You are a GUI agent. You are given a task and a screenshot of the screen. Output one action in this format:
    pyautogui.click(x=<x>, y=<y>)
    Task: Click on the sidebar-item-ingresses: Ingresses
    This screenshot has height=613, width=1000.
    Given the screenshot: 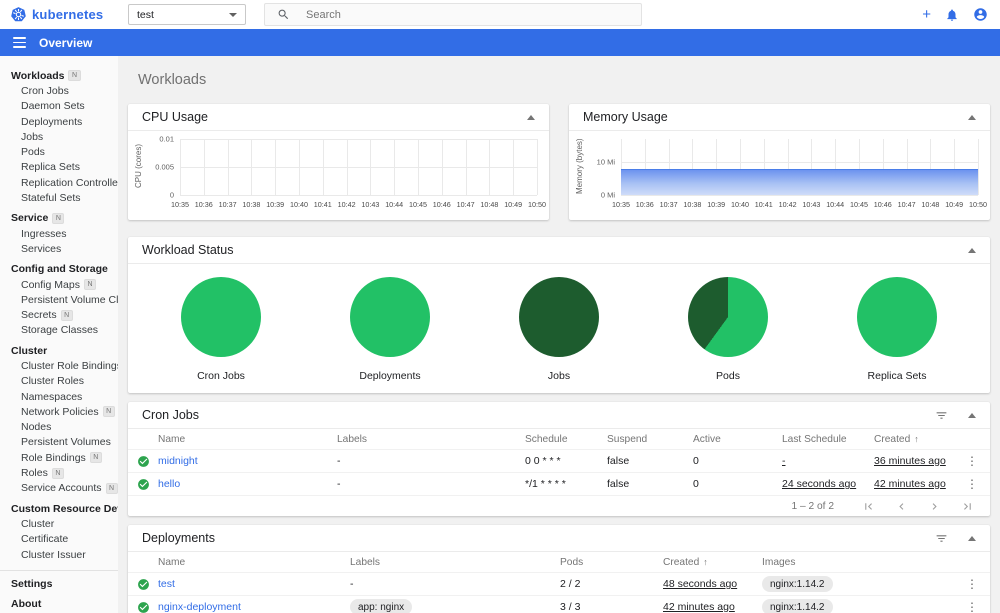 What is the action you would take?
    pyautogui.click(x=59, y=233)
    